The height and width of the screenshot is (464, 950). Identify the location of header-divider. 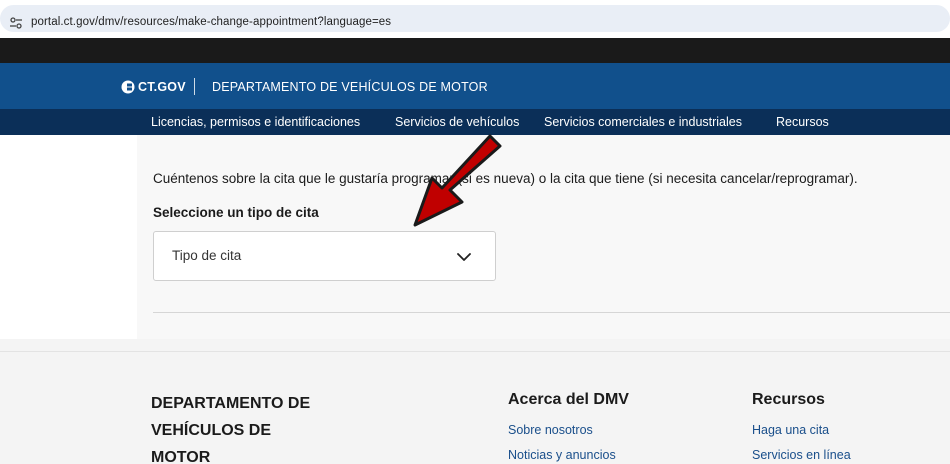
(194, 86).